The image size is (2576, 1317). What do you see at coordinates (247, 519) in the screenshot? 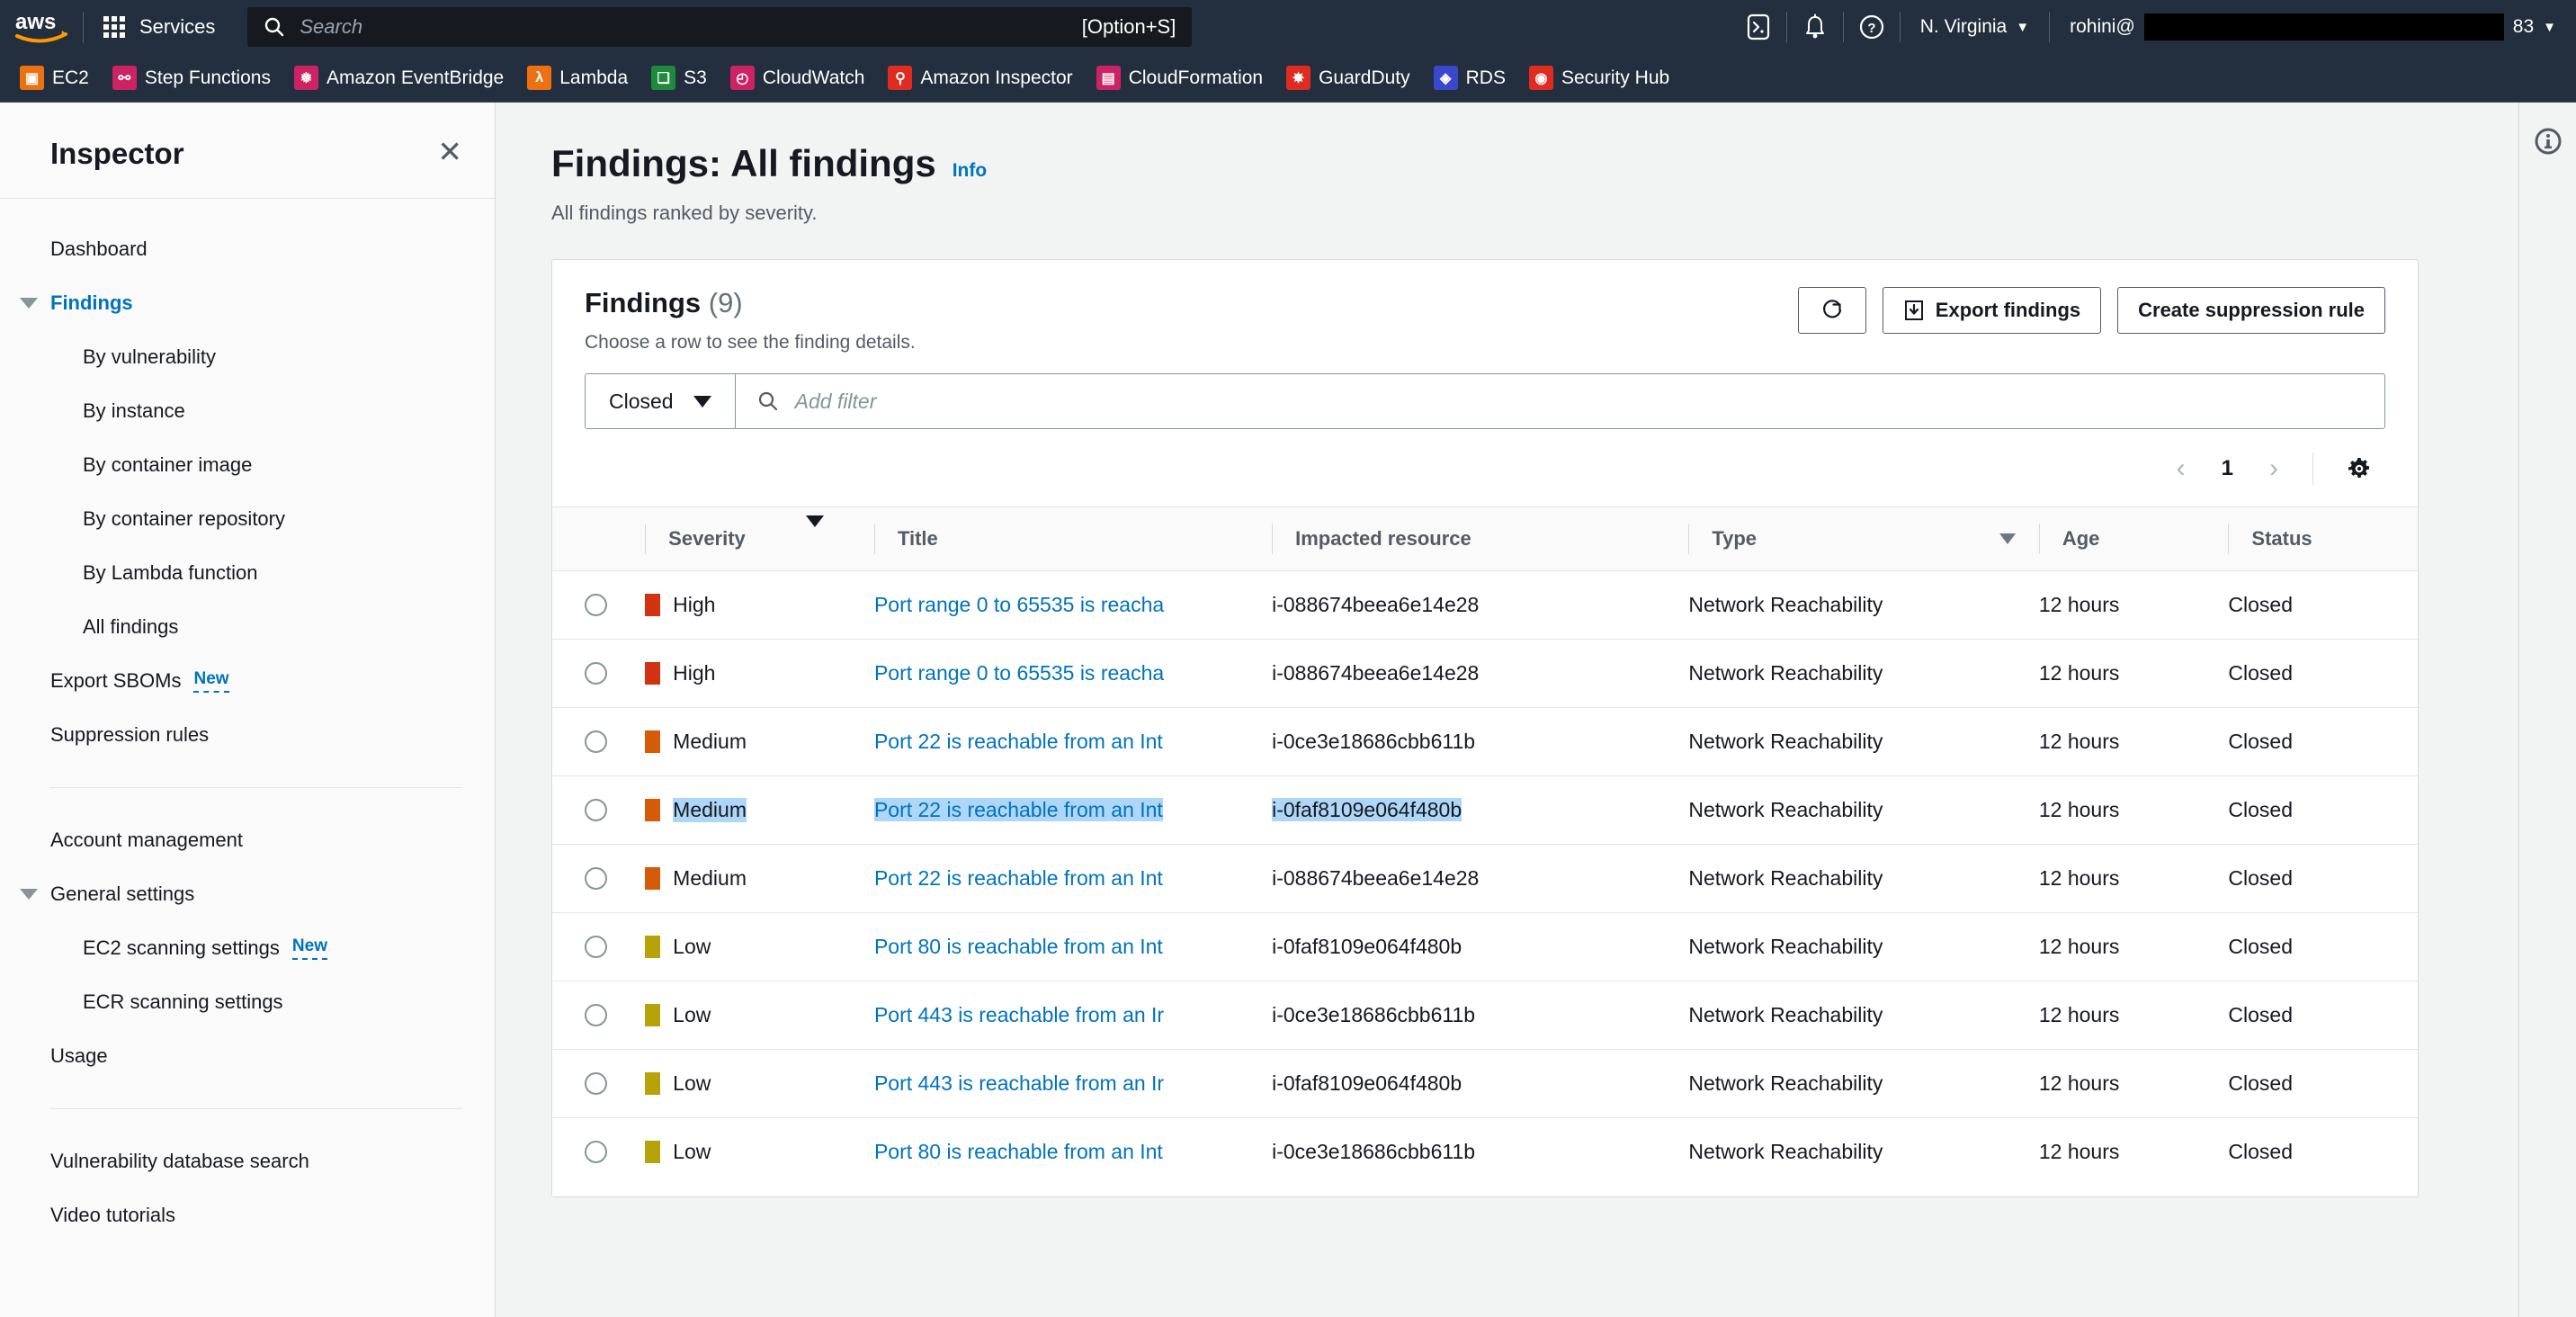
I see `sidebar-item-by-container-repository: By container repository` at bounding box center [247, 519].